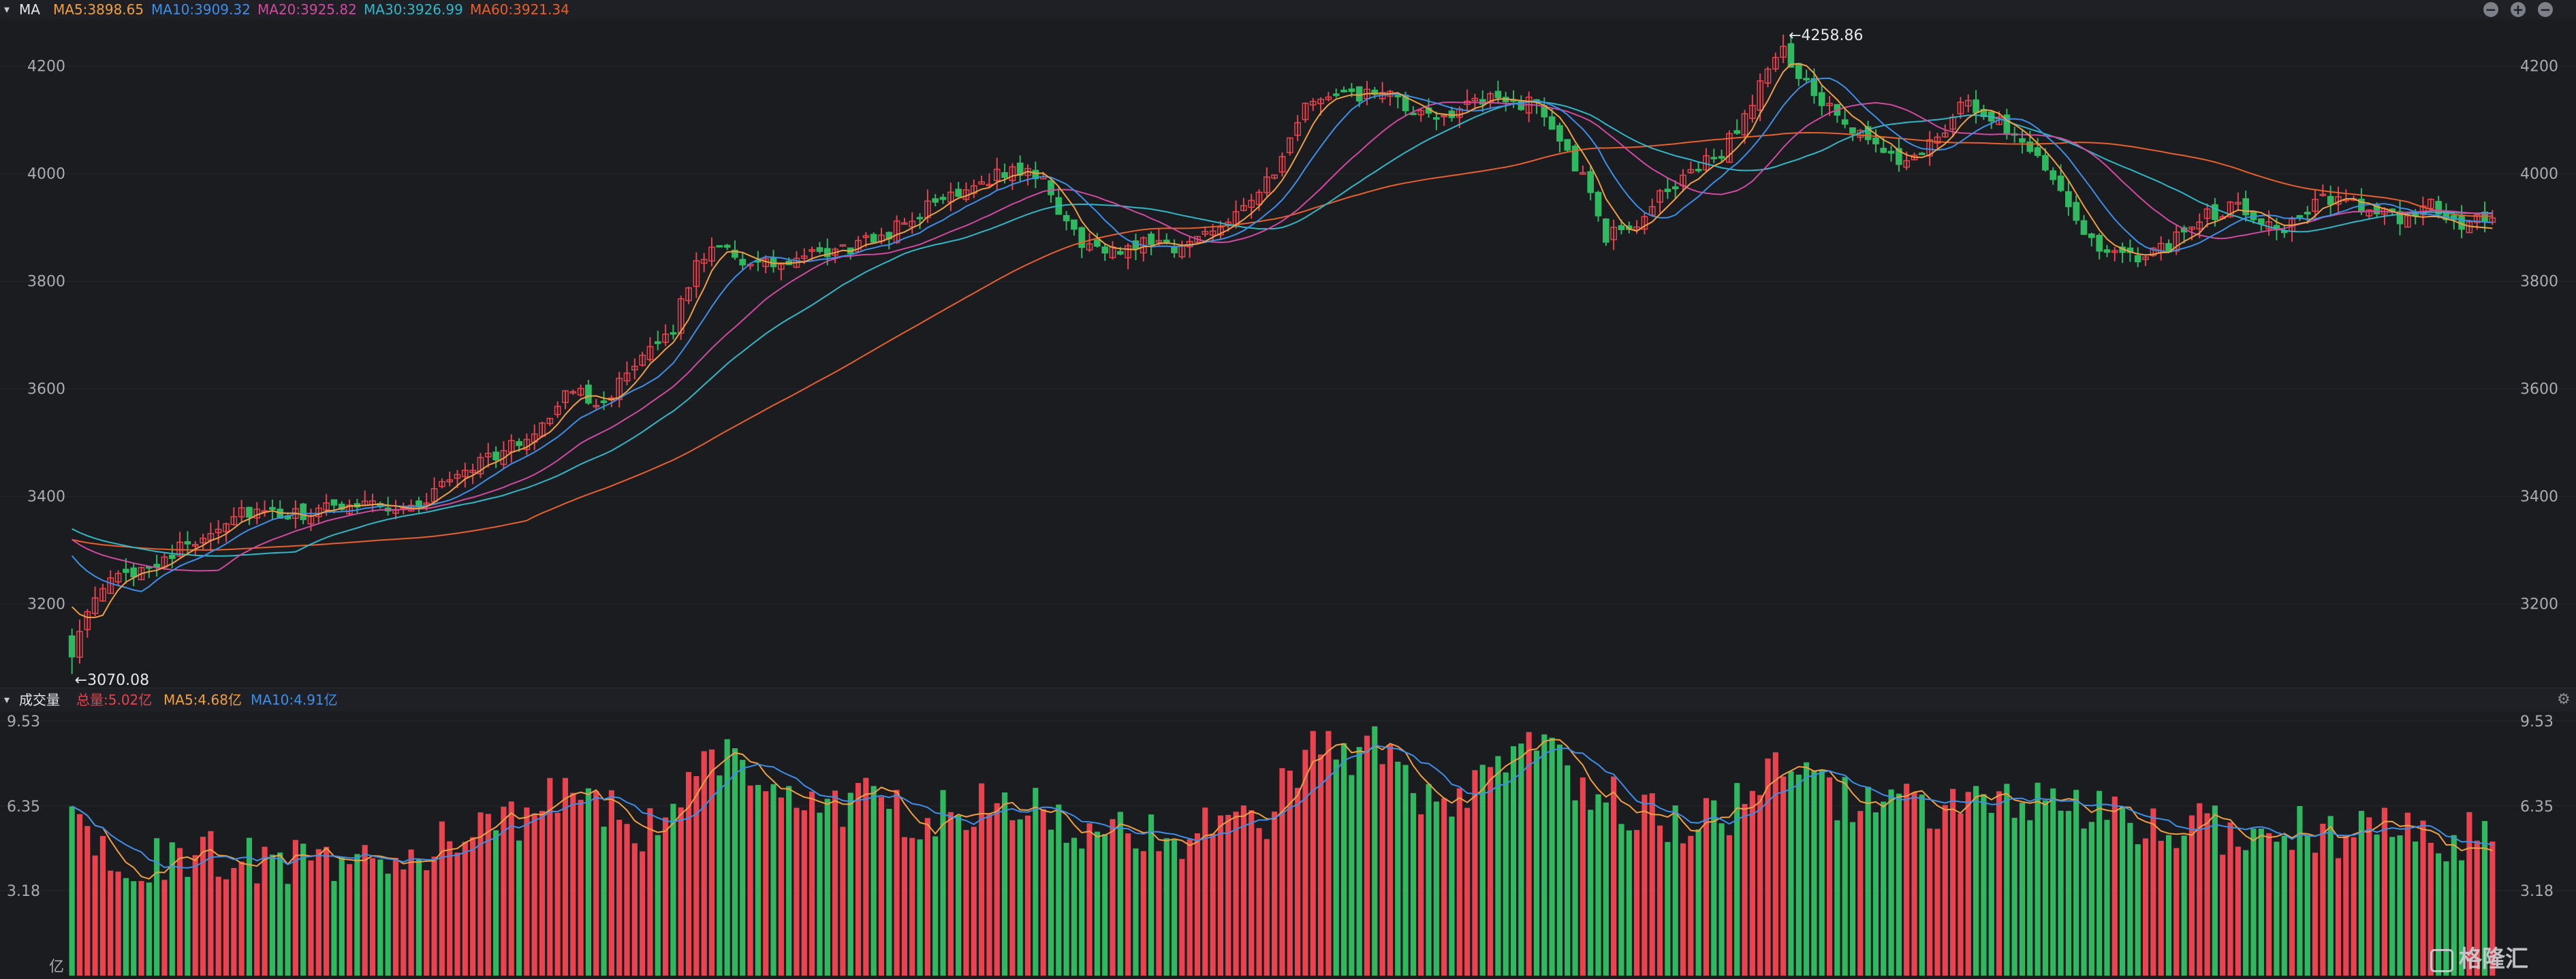 The width and height of the screenshot is (2576, 979). I want to click on volume-unit-label: 亿, so click(56, 967).